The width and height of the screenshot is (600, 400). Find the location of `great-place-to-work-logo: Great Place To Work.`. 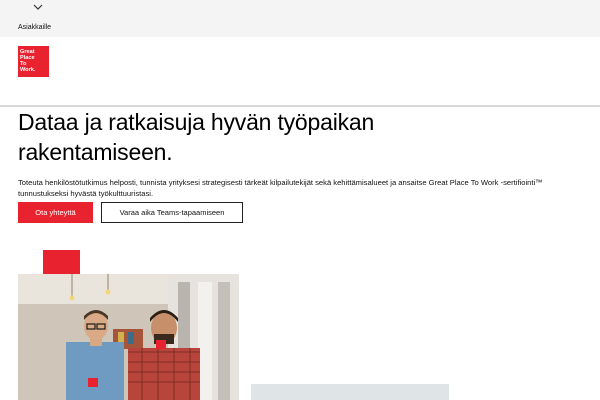

great-place-to-work-logo: Great Place To Work. is located at coordinates (33, 61).